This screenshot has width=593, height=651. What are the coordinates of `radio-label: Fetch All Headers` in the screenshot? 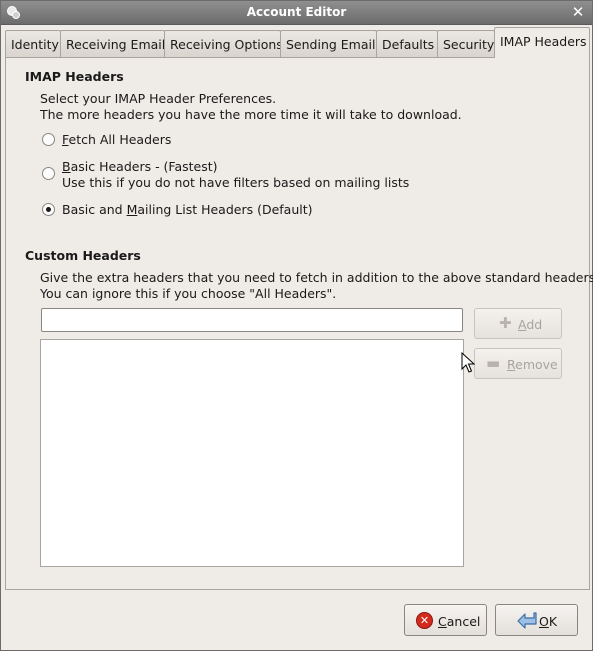 It's located at (116, 139).